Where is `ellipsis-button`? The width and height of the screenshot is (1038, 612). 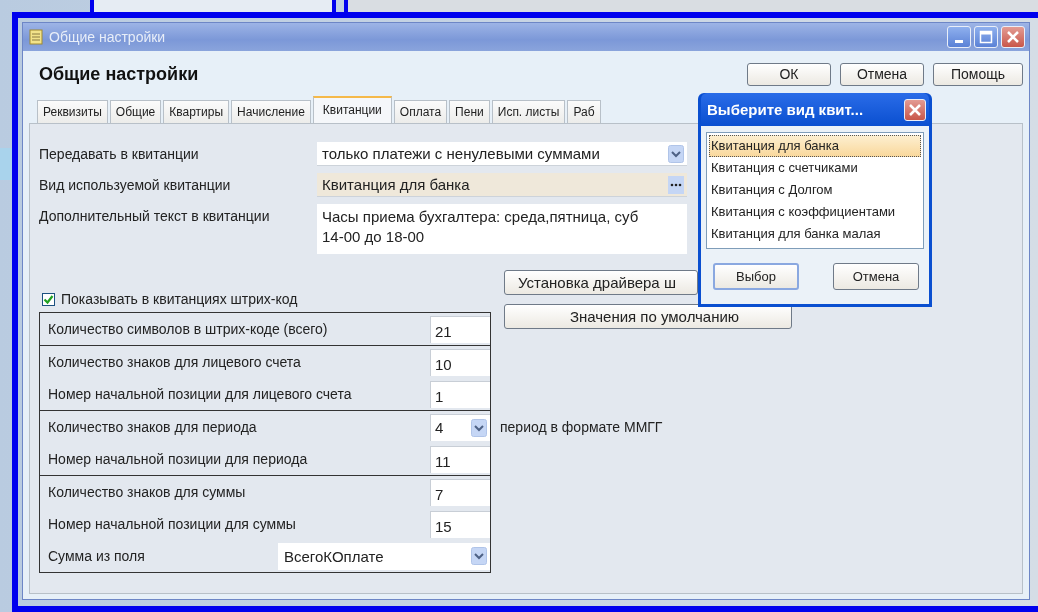
ellipsis-button is located at coordinates (676, 184).